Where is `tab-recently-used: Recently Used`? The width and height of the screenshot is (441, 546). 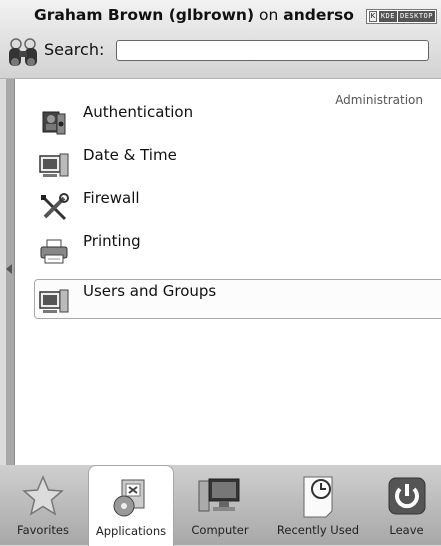
tab-recently-used: Recently Used is located at coordinates (318, 505).